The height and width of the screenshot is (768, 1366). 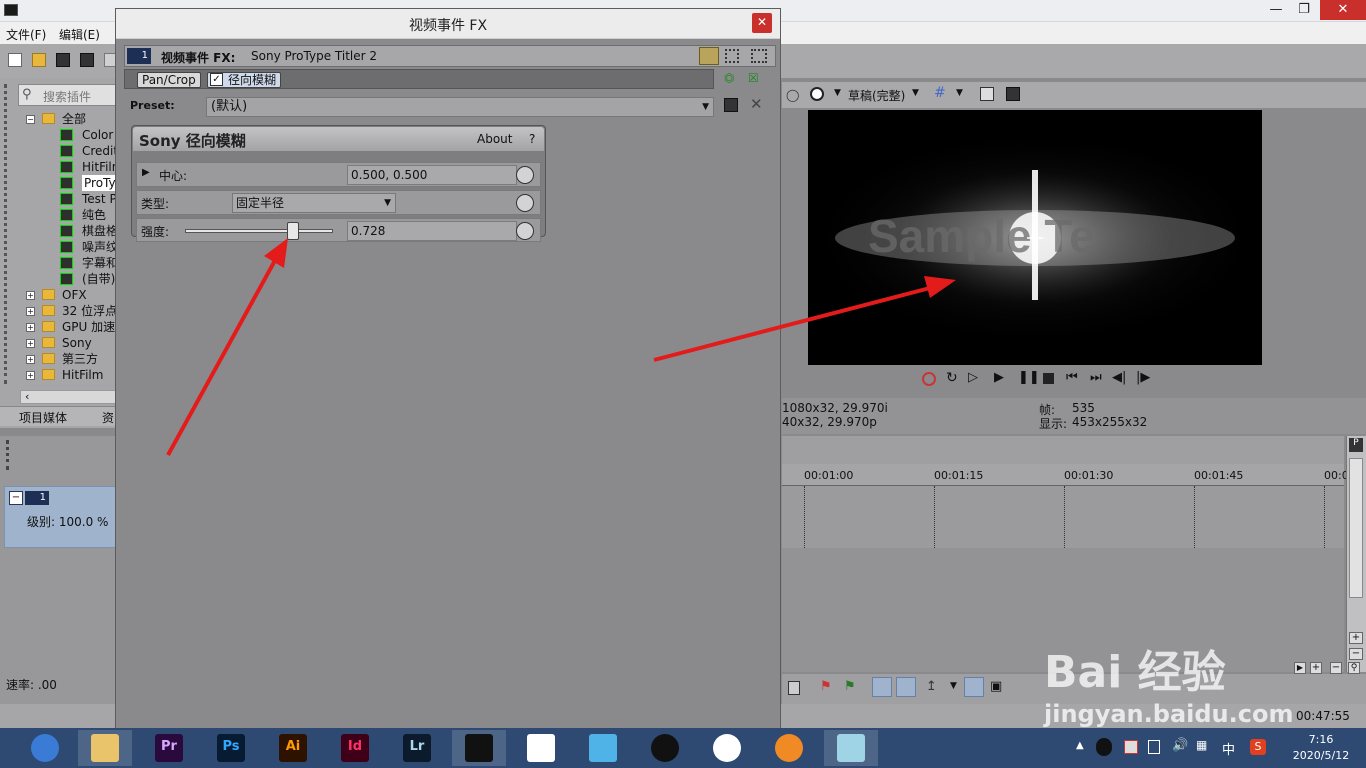 I want to click on watermark-url: jingyan.baidu.com, so click(x=1169, y=714).